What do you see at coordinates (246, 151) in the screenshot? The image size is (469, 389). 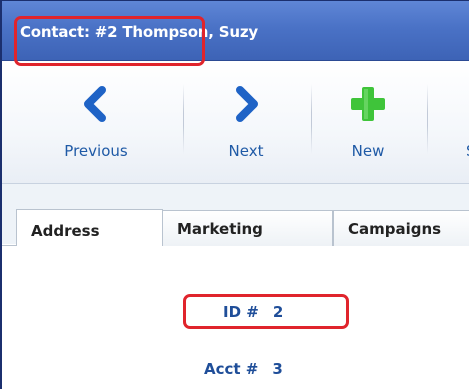 I see `next-label: Next` at bounding box center [246, 151].